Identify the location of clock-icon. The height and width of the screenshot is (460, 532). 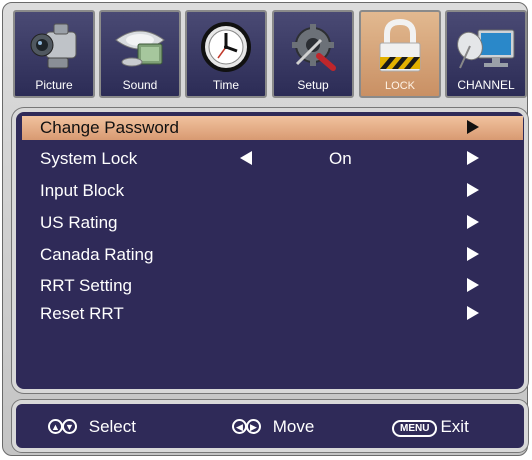
(226, 47).